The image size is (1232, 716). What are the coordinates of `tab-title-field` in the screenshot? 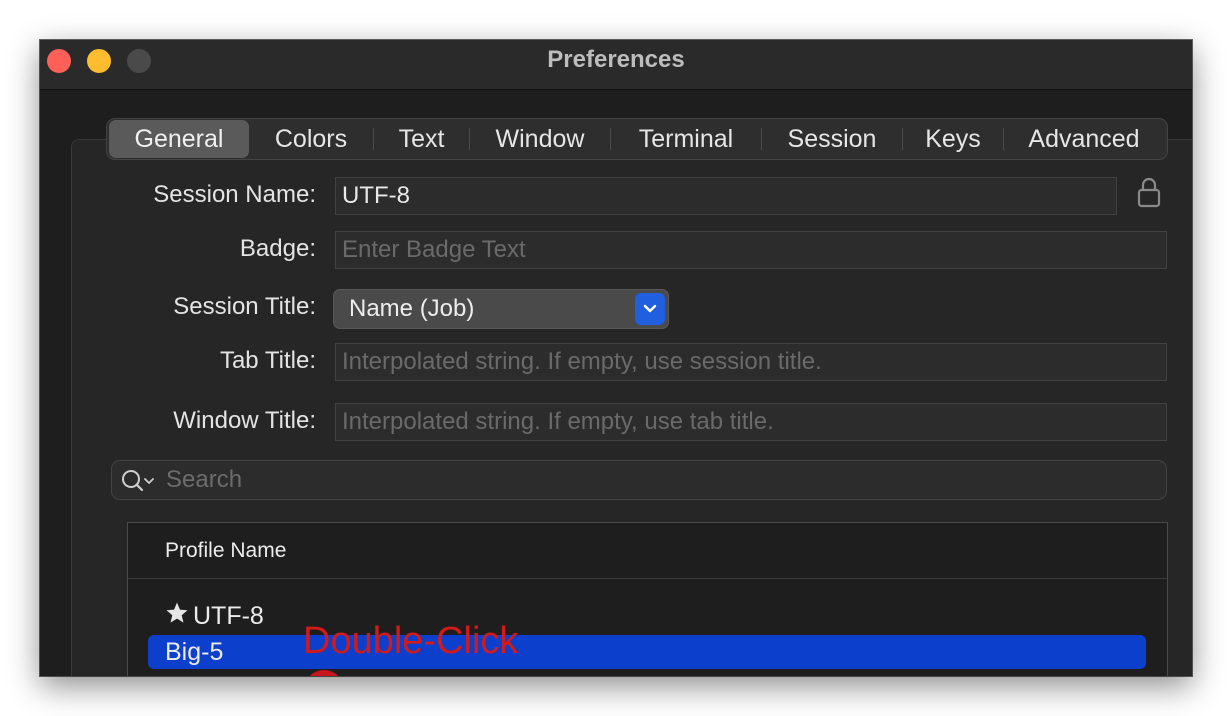 It's located at (751, 362).